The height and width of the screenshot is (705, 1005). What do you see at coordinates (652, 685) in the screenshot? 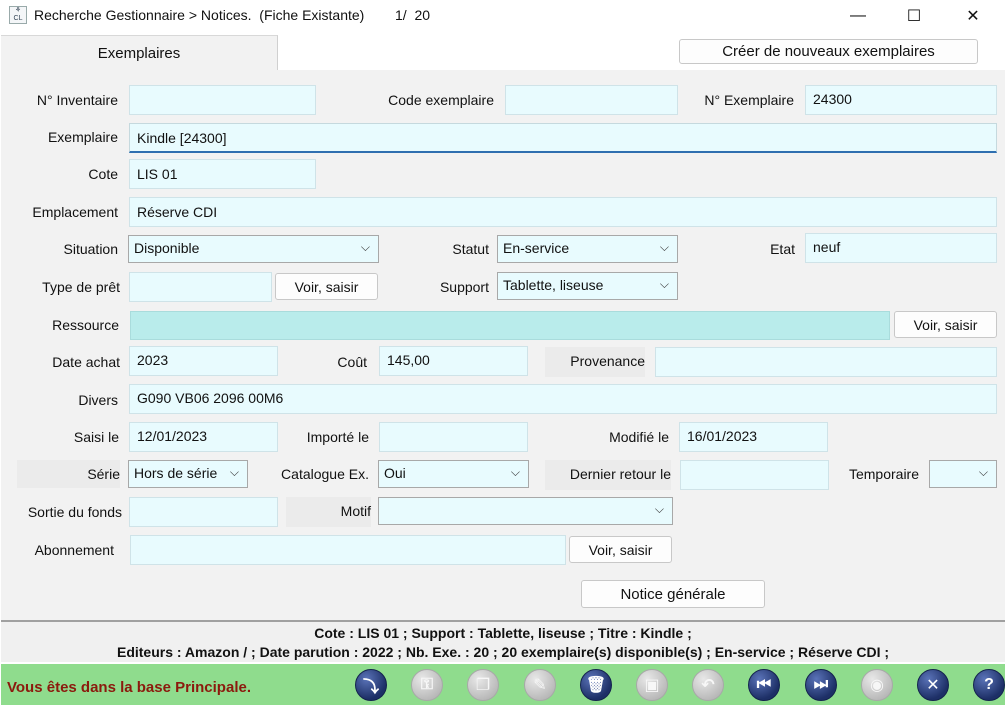
I see `disk-icon: ▣` at bounding box center [652, 685].